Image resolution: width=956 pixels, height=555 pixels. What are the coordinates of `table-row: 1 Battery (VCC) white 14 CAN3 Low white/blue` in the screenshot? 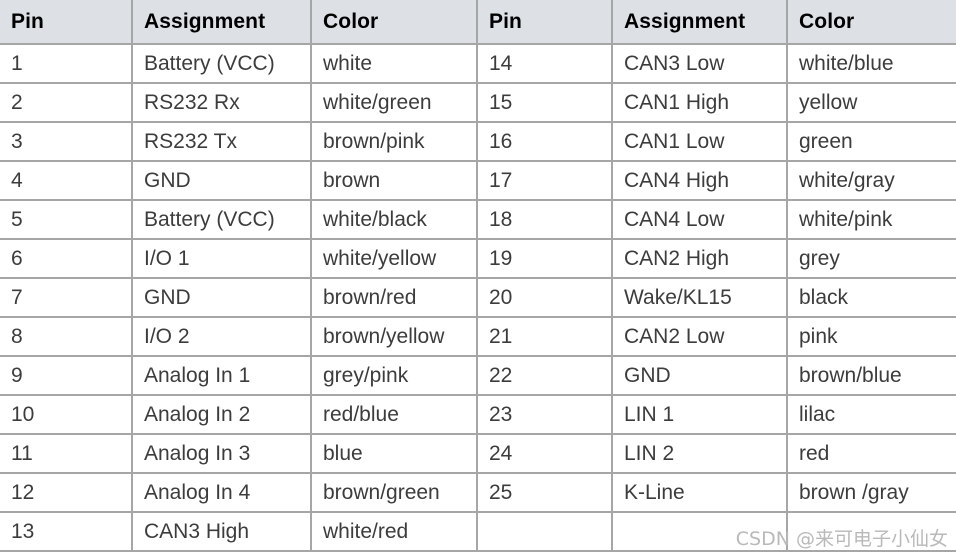 It's located at (478, 64).